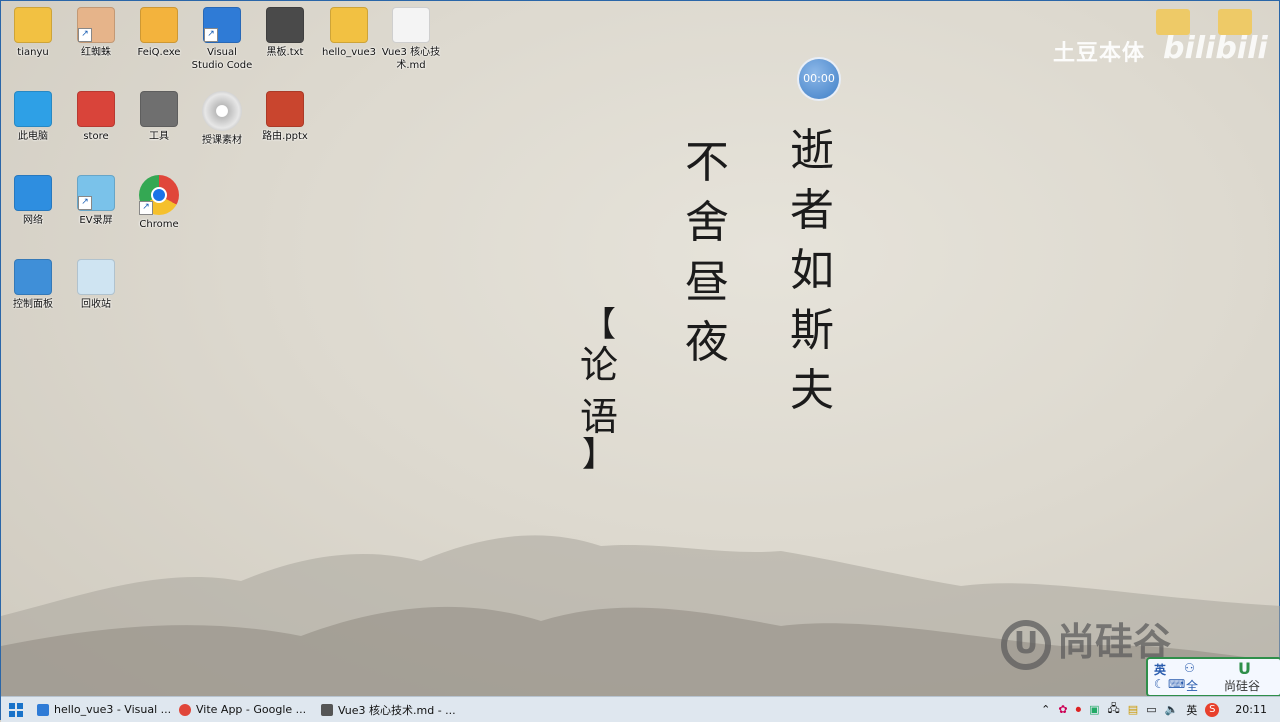 The width and height of the screenshot is (1280, 722). What do you see at coordinates (33, 220) in the screenshot?
I see `desktop-icon-label: 网络` at bounding box center [33, 220].